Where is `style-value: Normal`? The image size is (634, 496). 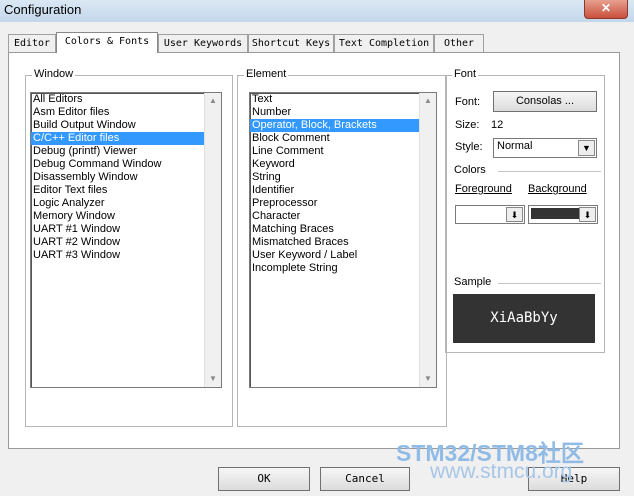 style-value: Normal is located at coordinates (515, 146).